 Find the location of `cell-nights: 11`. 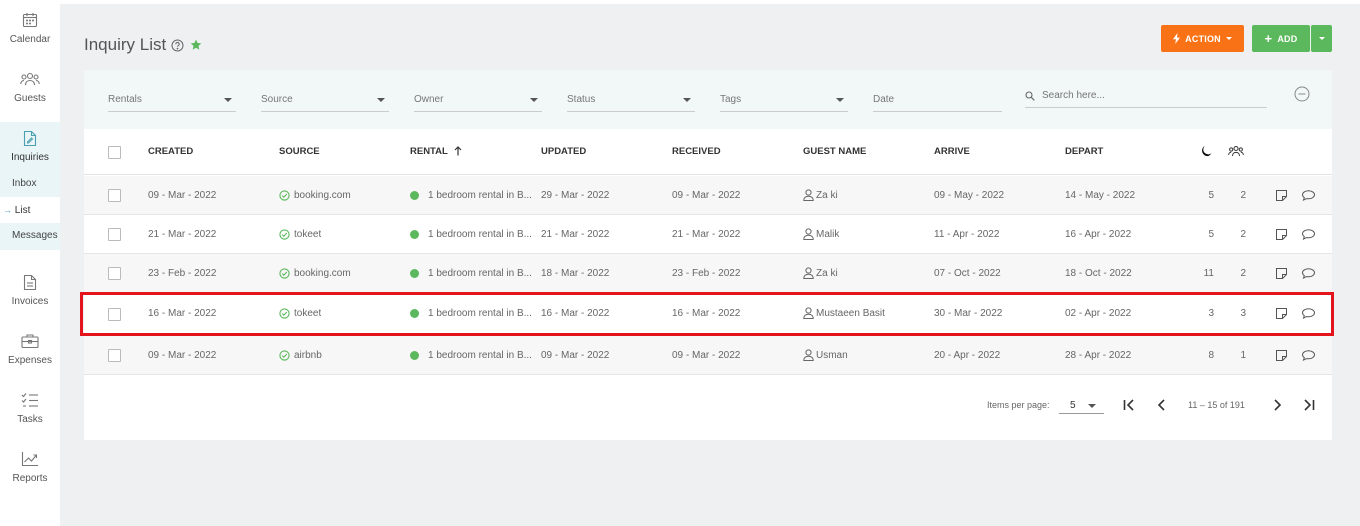

cell-nights: 11 is located at coordinates (1208, 273).